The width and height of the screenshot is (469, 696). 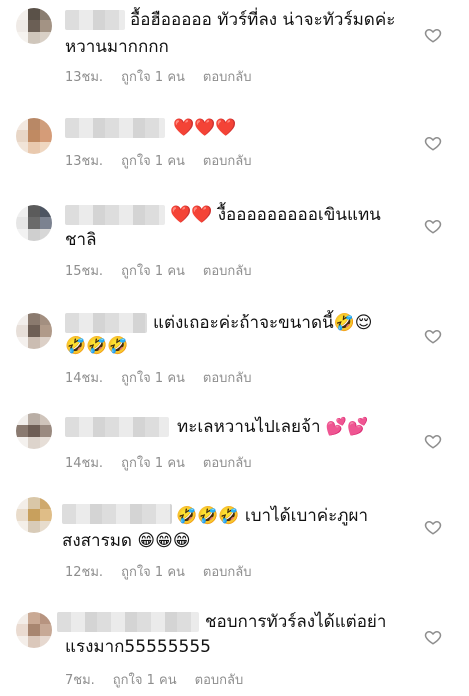 I want to click on comment-text-line2: ชาลิ, so click(x=81, y=240).